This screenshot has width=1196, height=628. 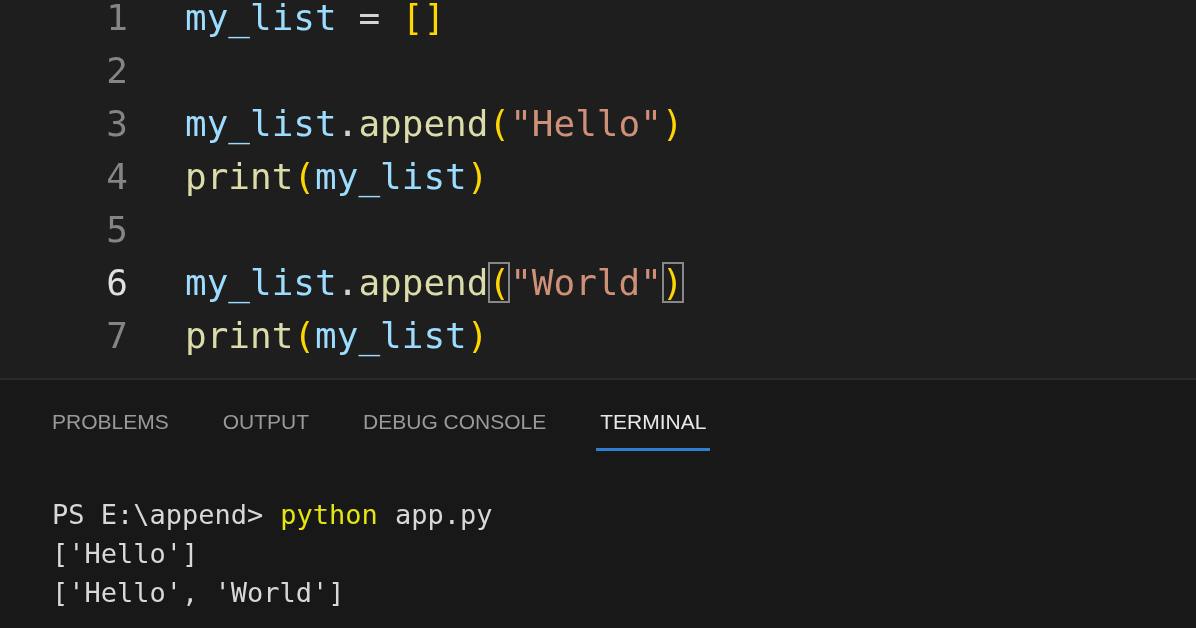 What do you see at coordinates (117, 70) in the screenshot?
I see `line-number: 2` at bounding box center [117, 70].